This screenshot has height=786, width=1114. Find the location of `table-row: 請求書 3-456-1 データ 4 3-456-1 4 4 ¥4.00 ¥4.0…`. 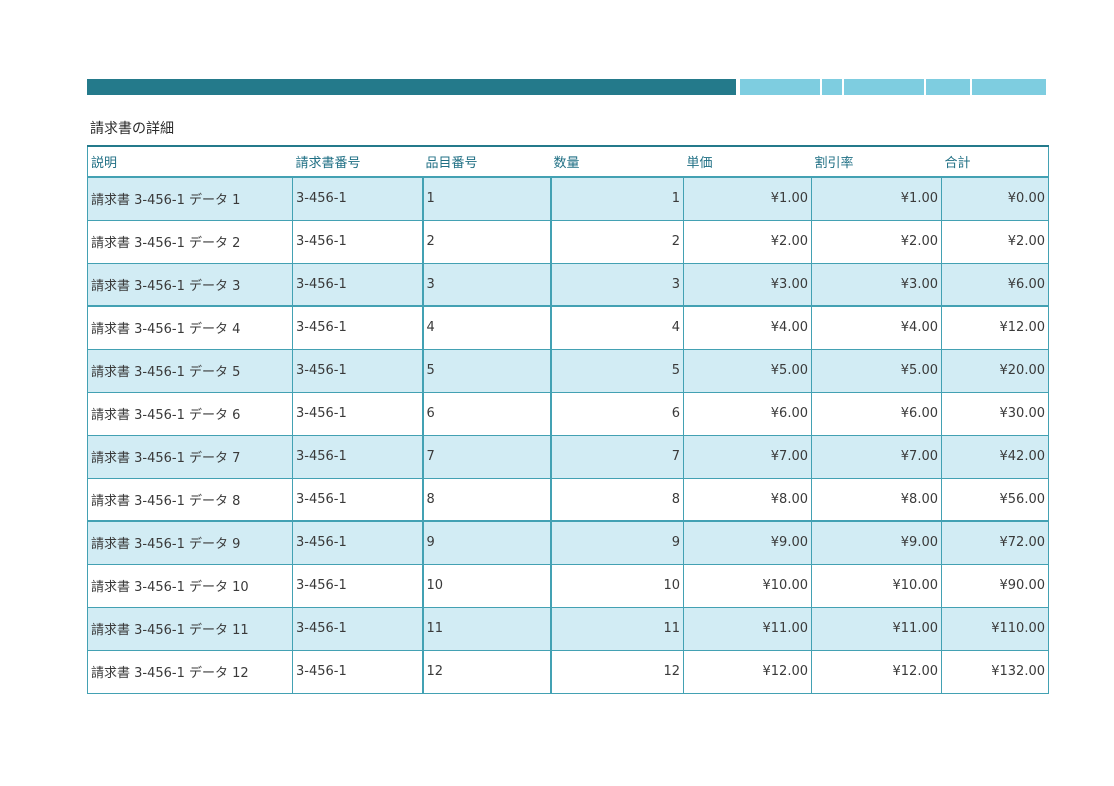

table-row: 請求書 3-456-1 データ 4 3-456-1 4 4 ¥4.00 ¥4.0… is located at coordinates (568, 327).